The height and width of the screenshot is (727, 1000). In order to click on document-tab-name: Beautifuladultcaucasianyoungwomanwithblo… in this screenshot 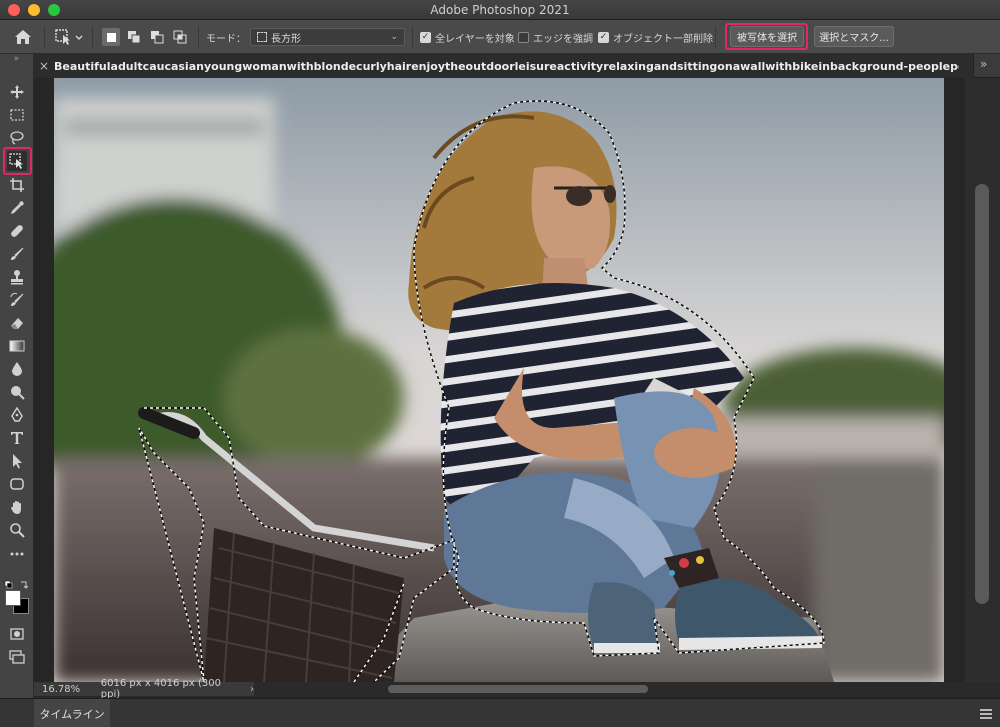, I will do `click(506, 66)`.